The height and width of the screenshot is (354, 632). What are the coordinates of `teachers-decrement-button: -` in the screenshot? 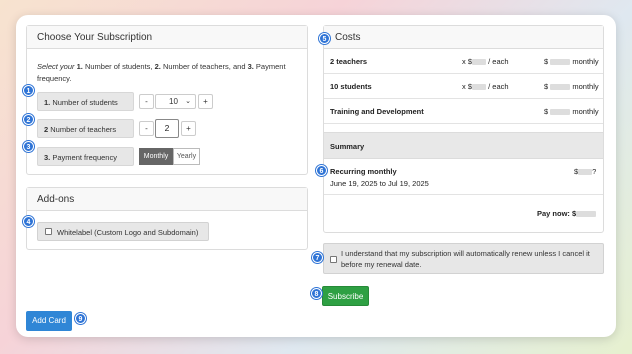 It's located at (146, 128).